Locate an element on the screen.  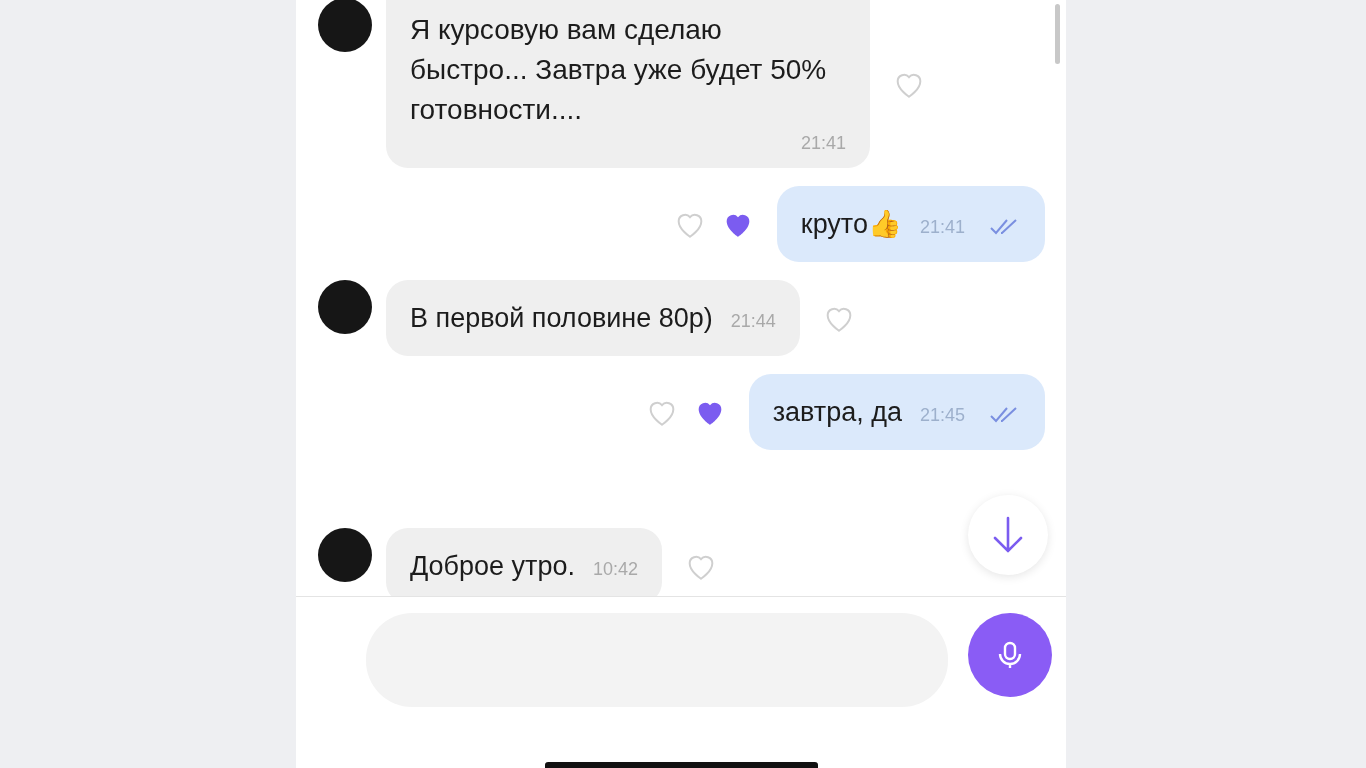
message-time: 21:44 is located at coordinates (753, 321).